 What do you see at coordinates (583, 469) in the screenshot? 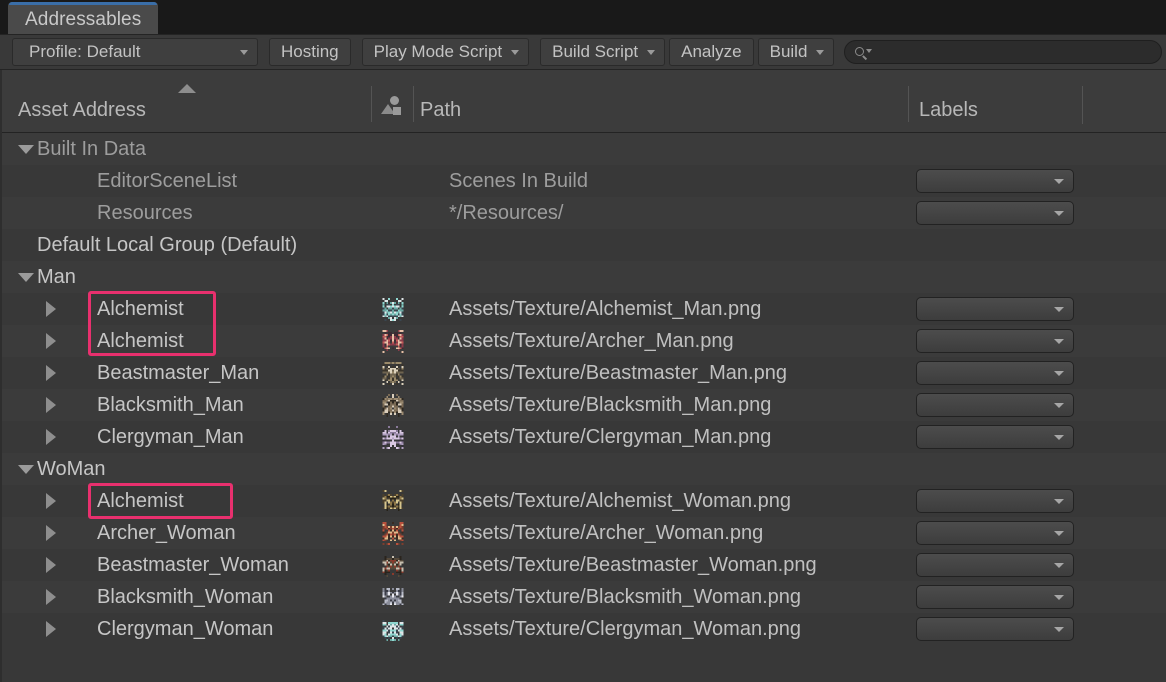
I see `tree-row: WoMan` at bounding box center [583, 469].